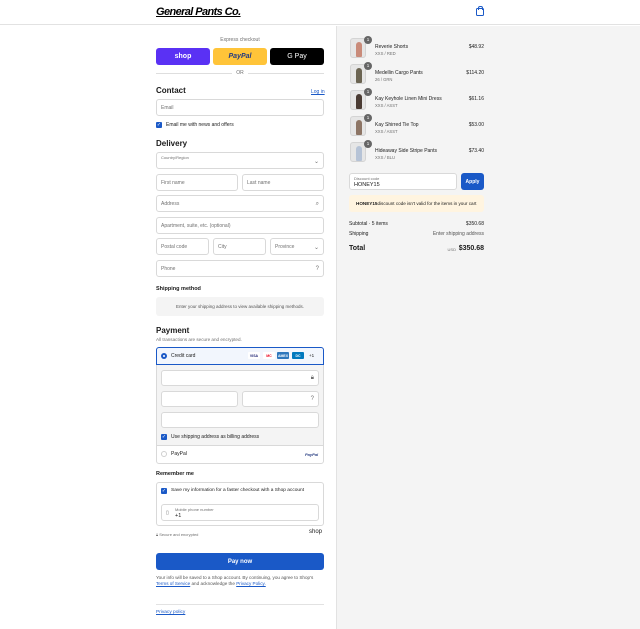  I want to click on search-icon: ⌕, so click(317, 204).